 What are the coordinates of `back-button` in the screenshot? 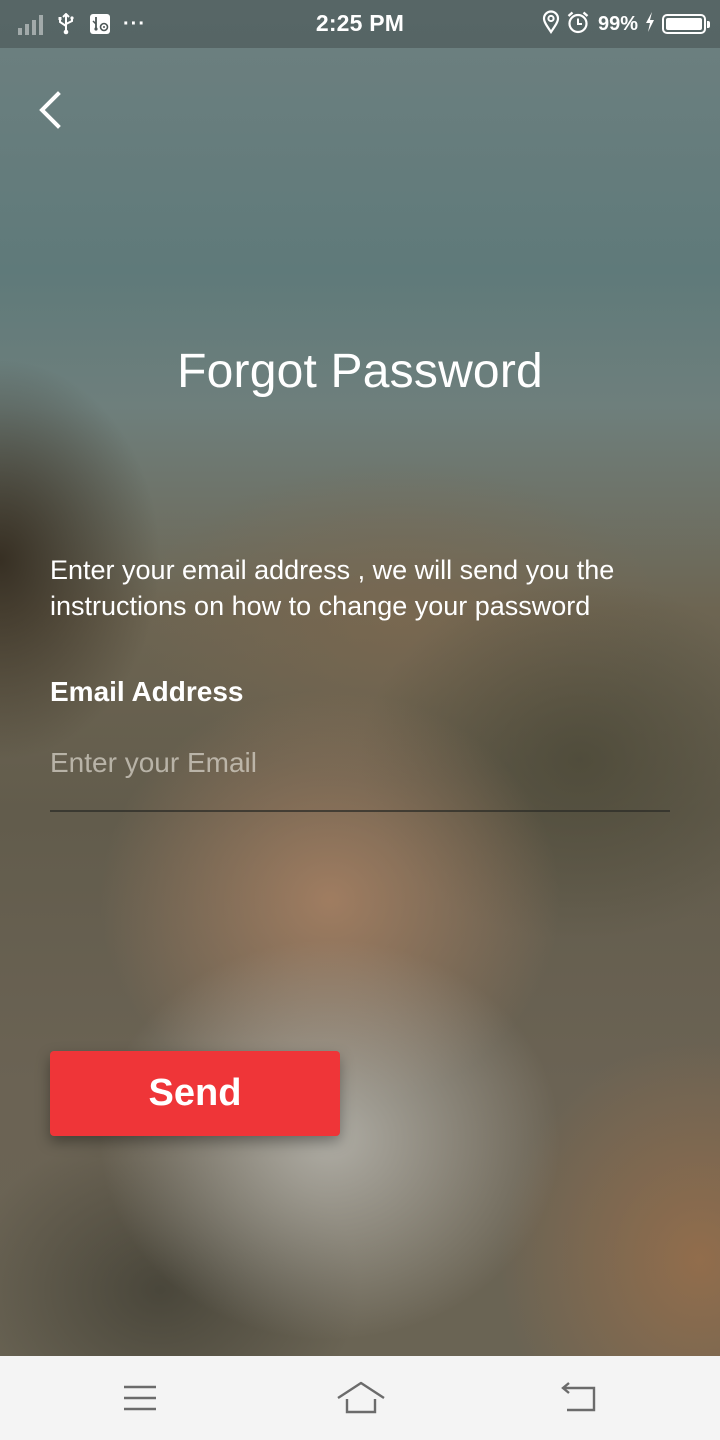 It's located at (53, 110).